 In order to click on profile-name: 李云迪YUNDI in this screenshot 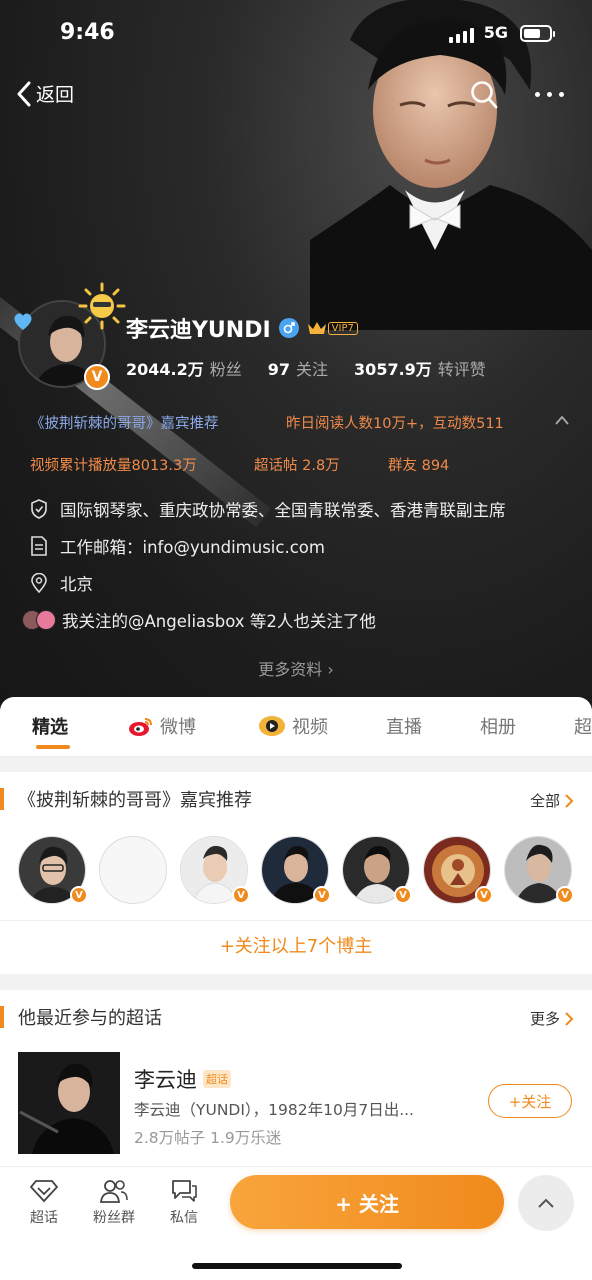, I will do `click(198, 330)`.